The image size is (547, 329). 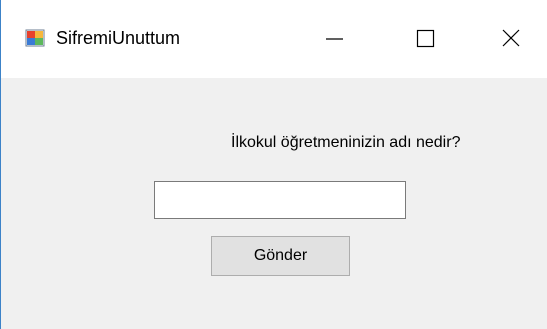 I want to click on maximize-button, so click(x=424, y=39).